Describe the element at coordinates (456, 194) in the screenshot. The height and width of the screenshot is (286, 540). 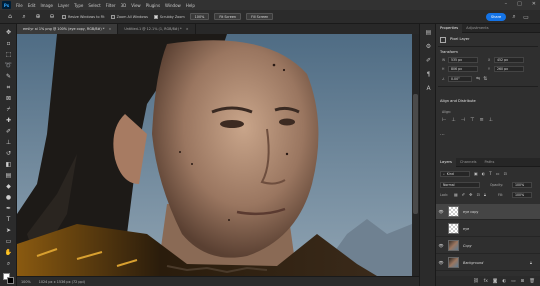
I see `lock-transparency-icon: ▦` at that location.